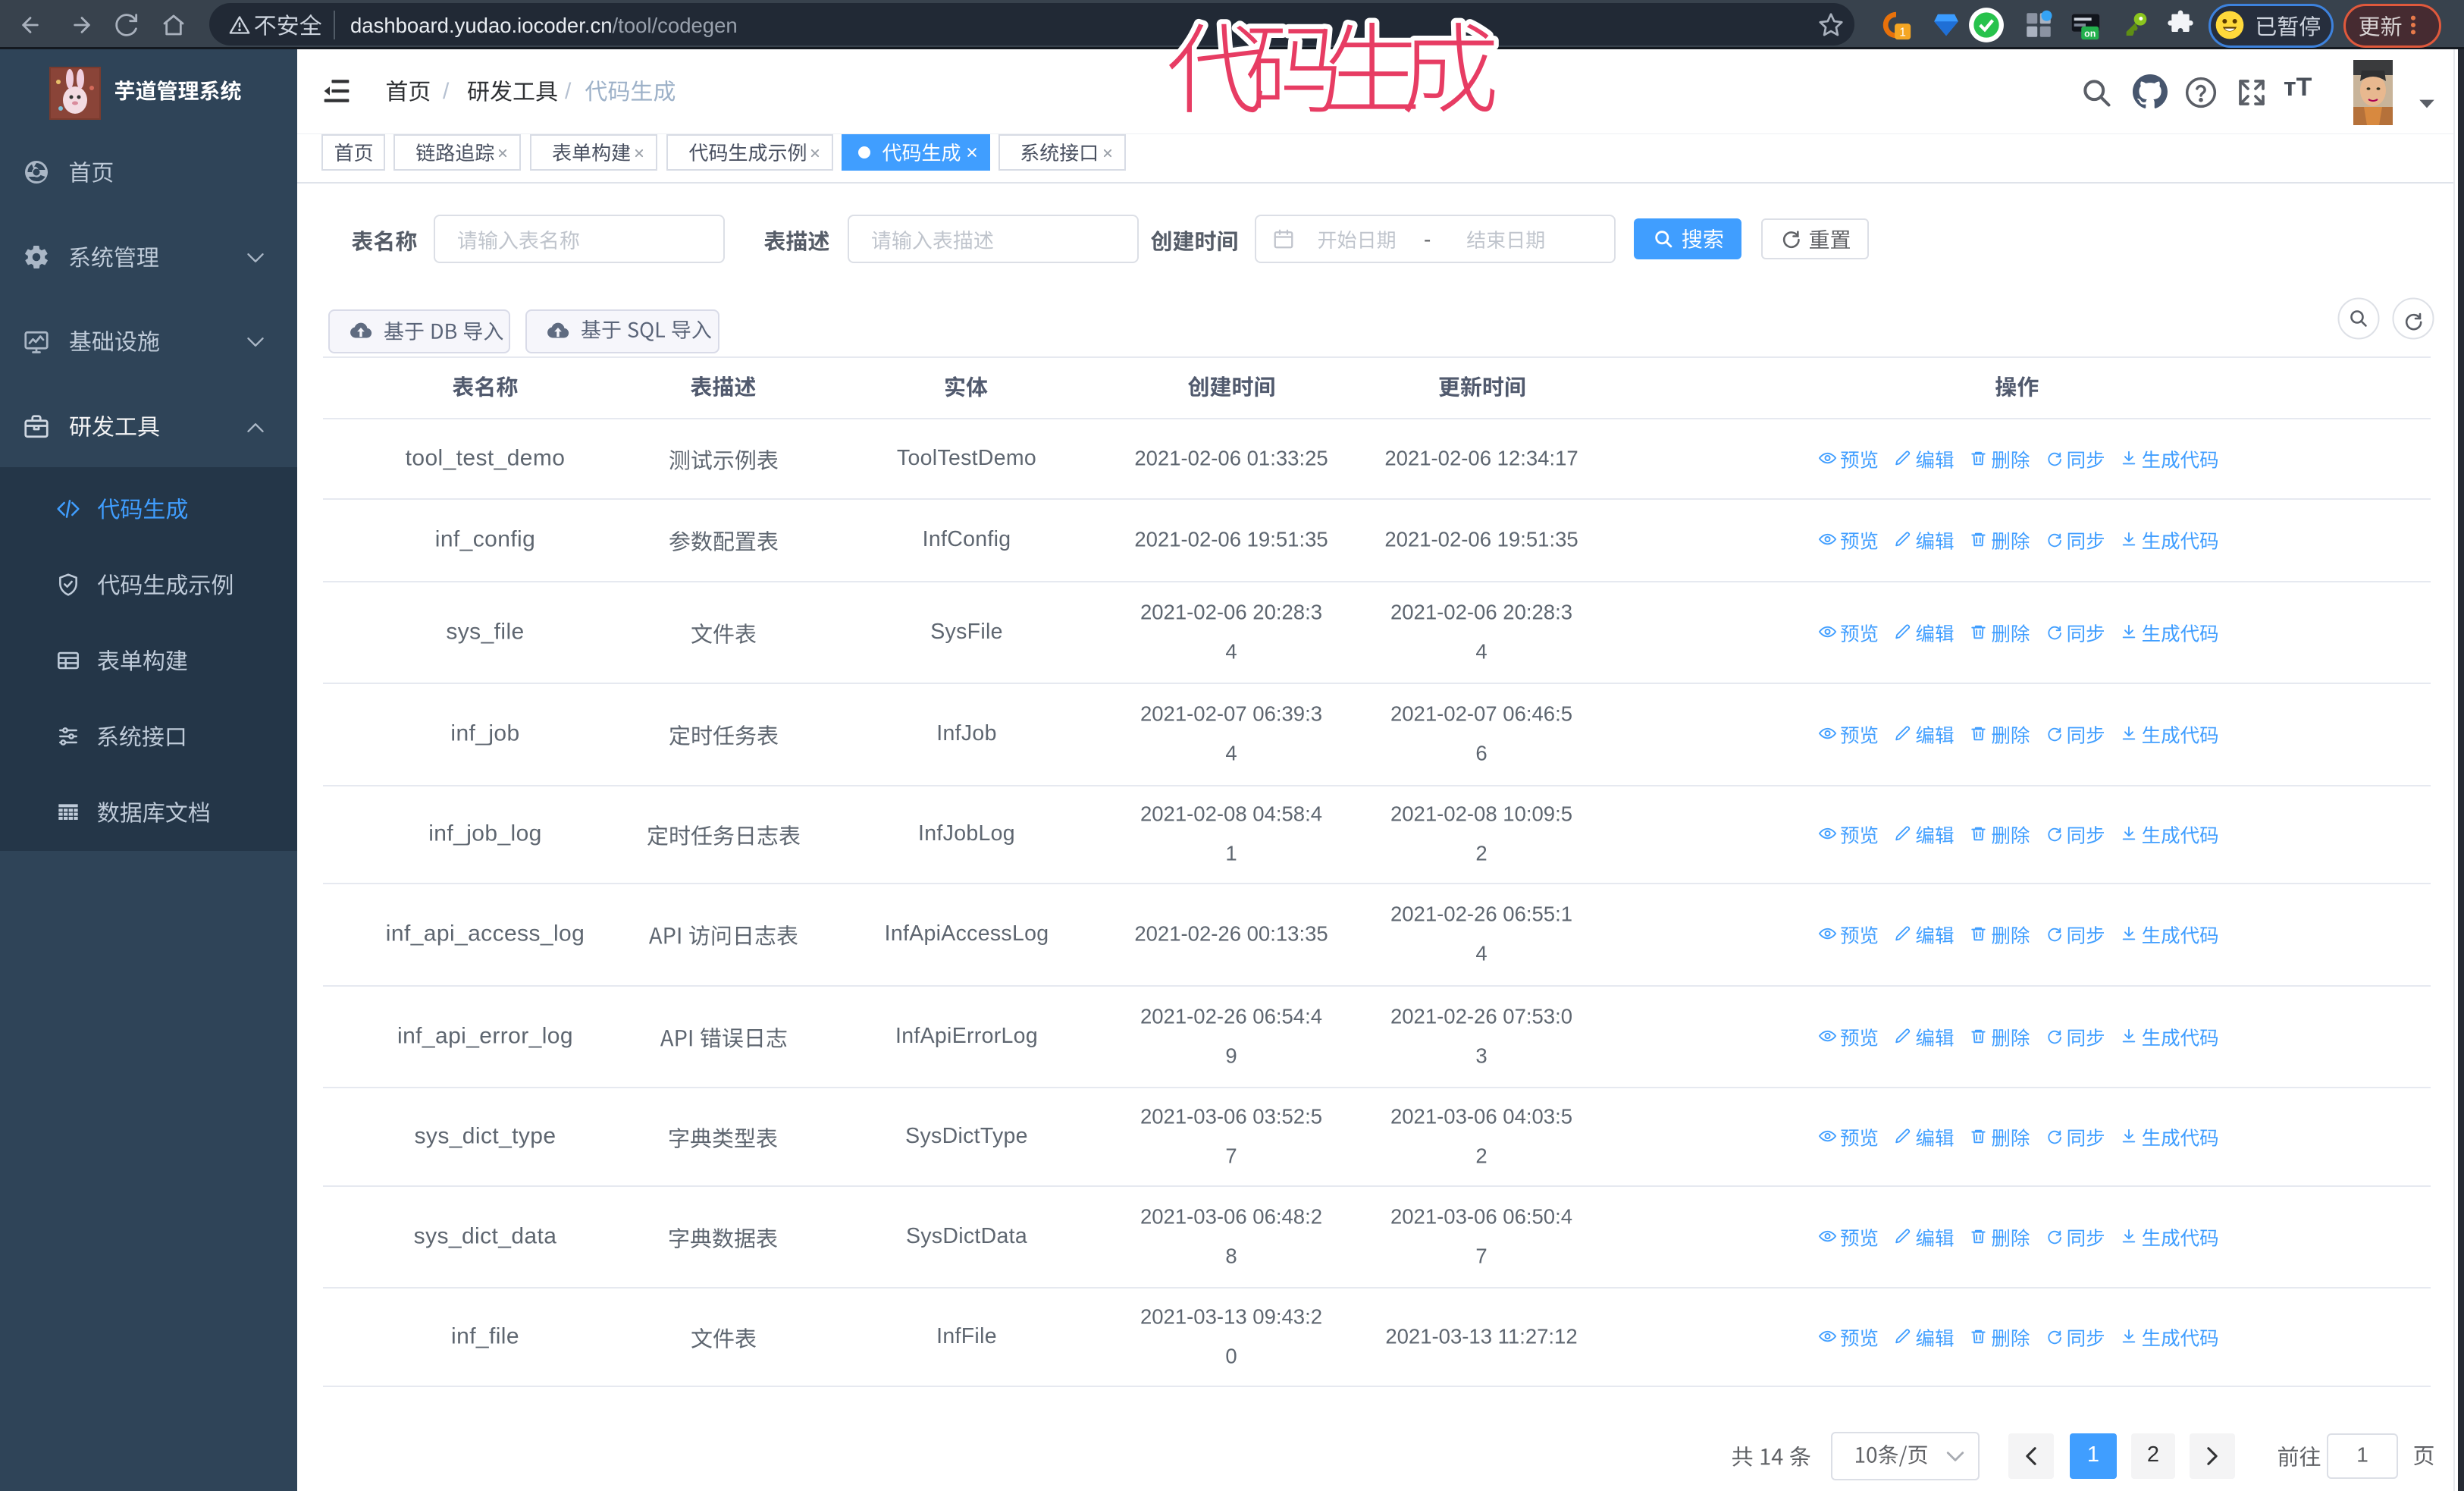 This screenshot has width=2464, height=1491. Describe the element at coordinates (2090, 33) in the screenshot. I see `svg-text: on` at that location.